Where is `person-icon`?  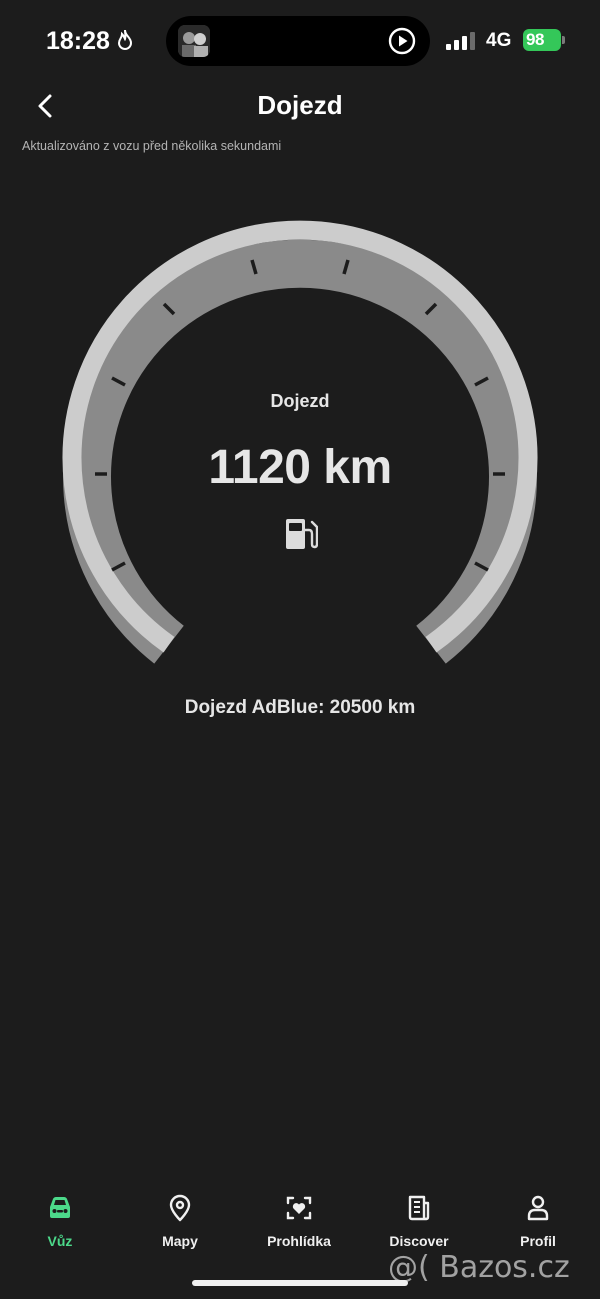
person-icon is located at coordinates (538, 1208).